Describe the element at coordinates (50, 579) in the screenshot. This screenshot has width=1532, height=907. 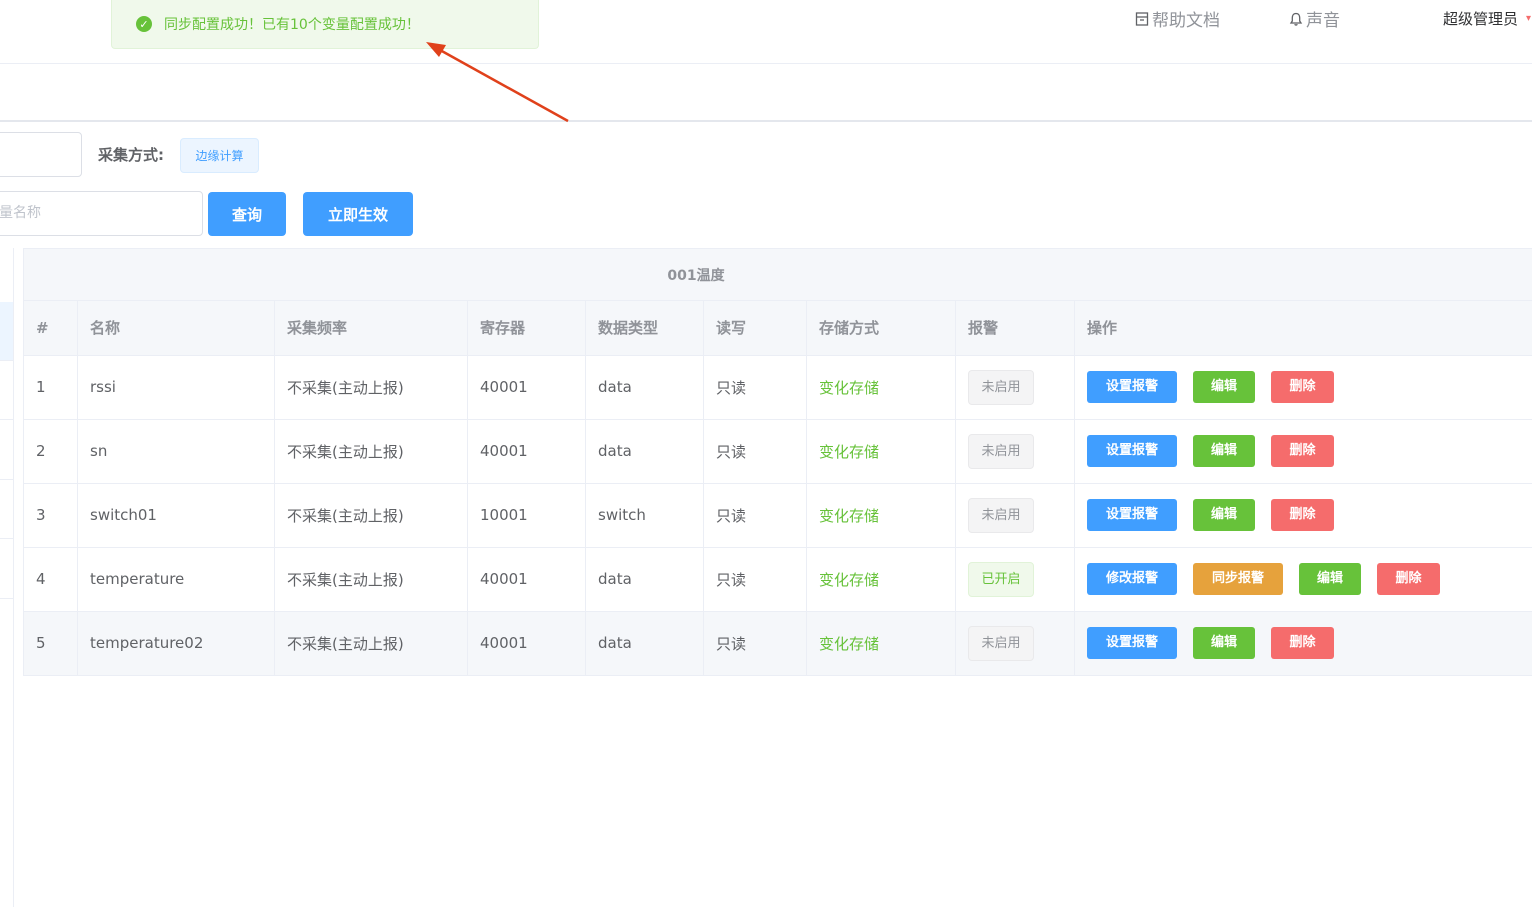
I see `cell-index: 4` at that location.